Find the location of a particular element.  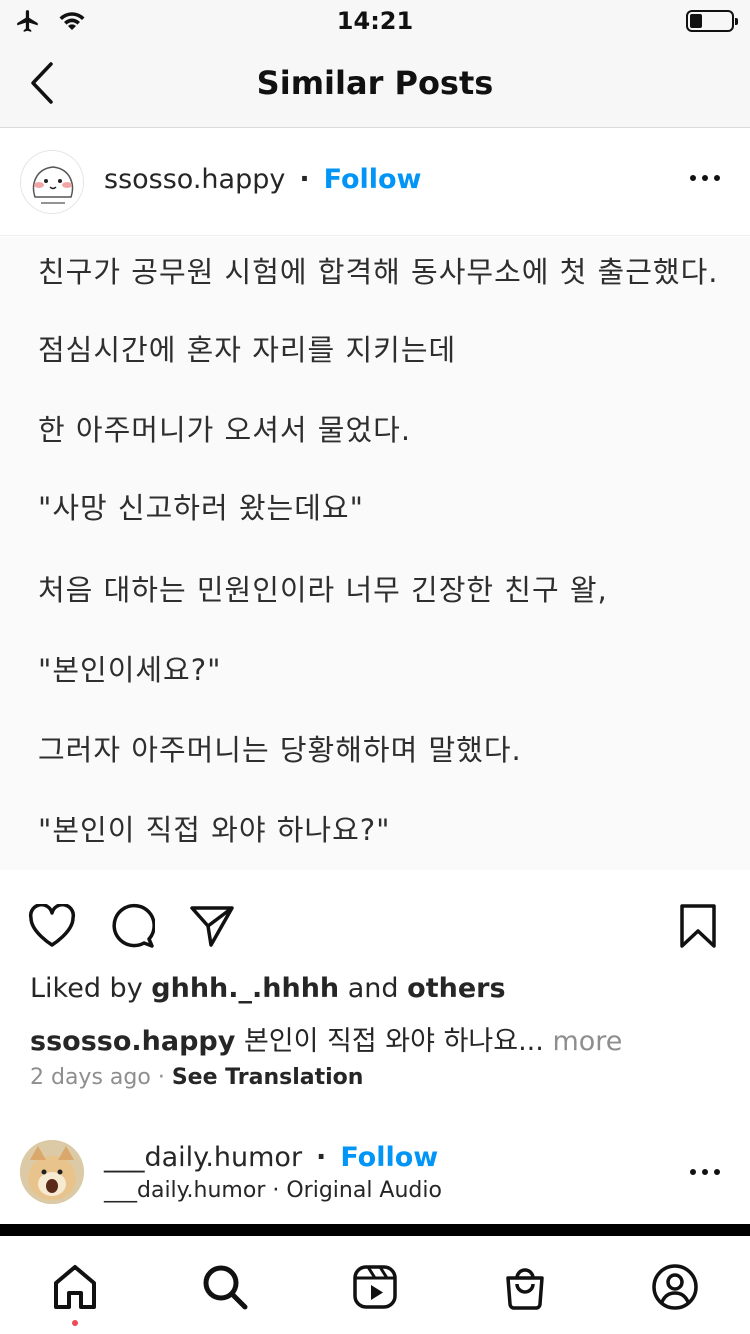

post-text-line: 친구가 공무원 시험에 합격해 동사무소에 첫 출근했다. is located at coordinates (378, 272).